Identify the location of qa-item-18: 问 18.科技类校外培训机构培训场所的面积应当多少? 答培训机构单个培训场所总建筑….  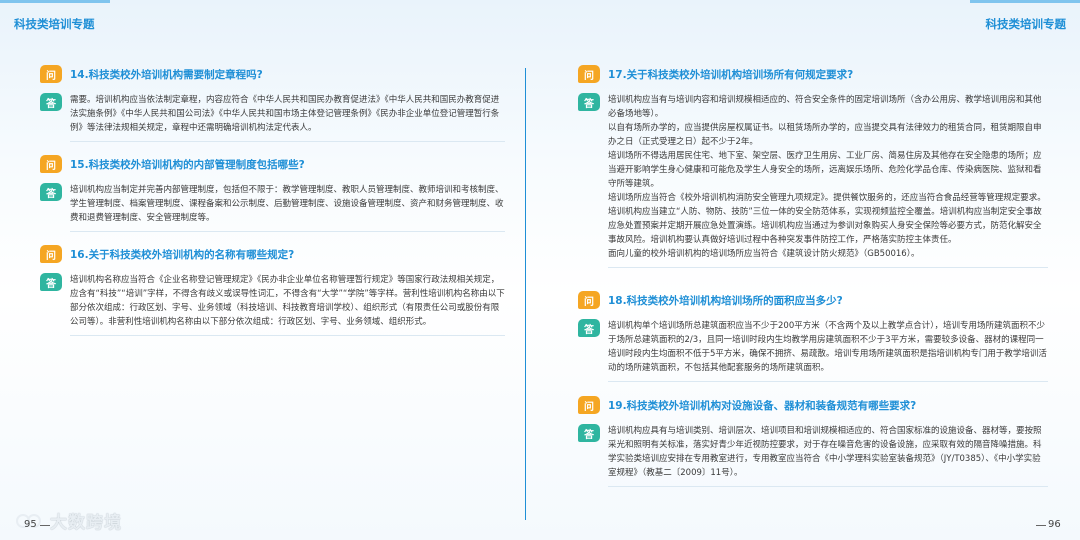
(813, 336).